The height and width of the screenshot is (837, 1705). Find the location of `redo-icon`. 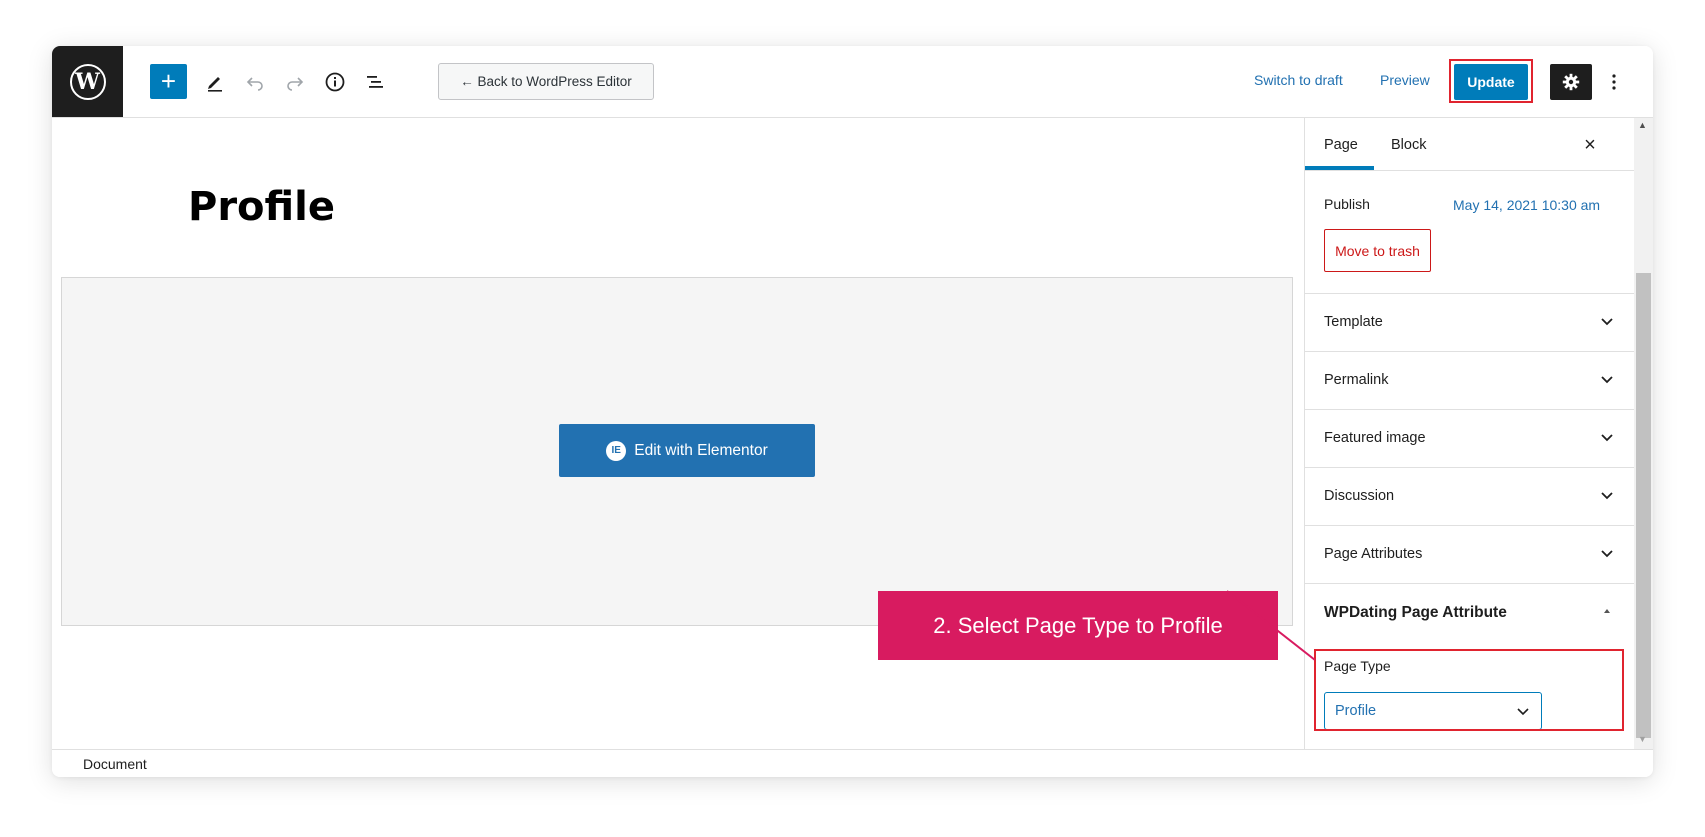

redo-icon is located at coordinates (295, 83).